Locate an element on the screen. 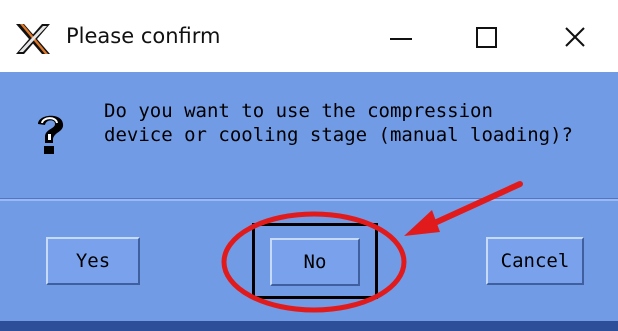  x-window-icon is located at coordinates (33, 39).